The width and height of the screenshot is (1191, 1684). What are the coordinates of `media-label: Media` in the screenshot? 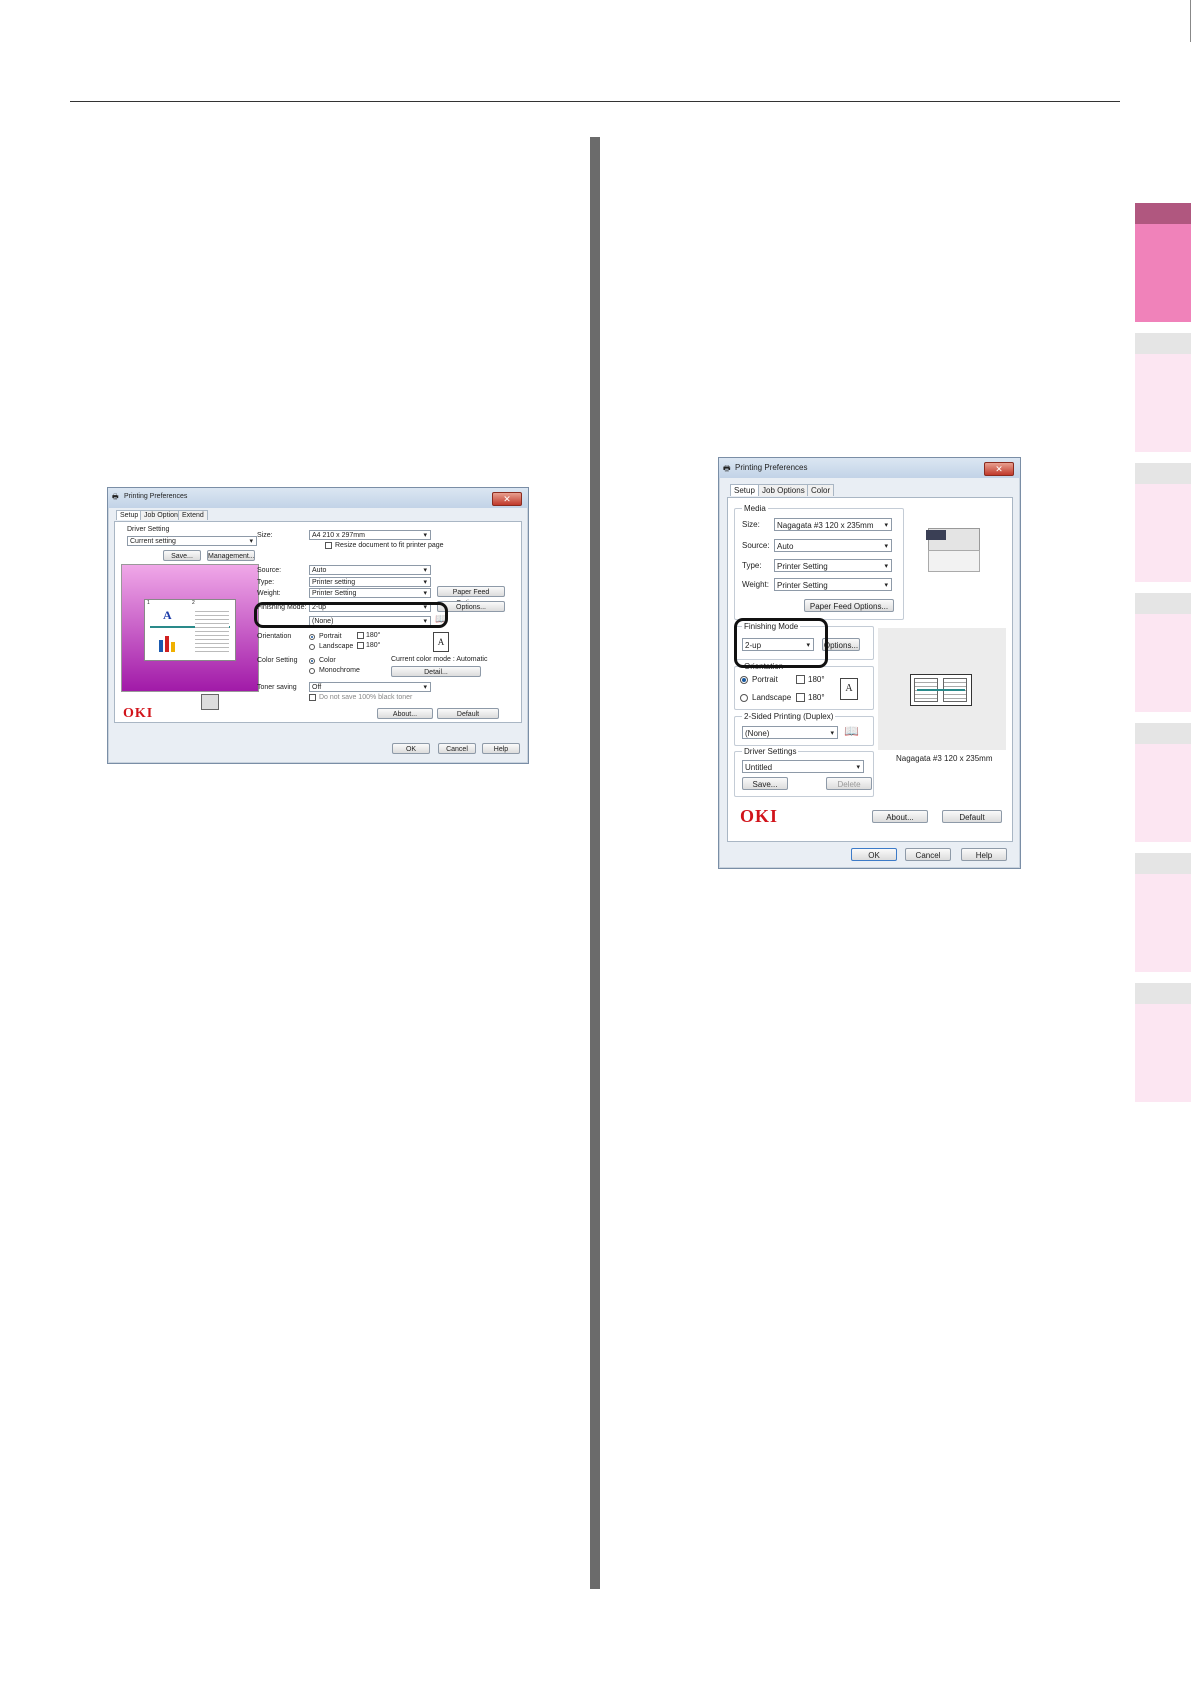 It's located at (755, 508).